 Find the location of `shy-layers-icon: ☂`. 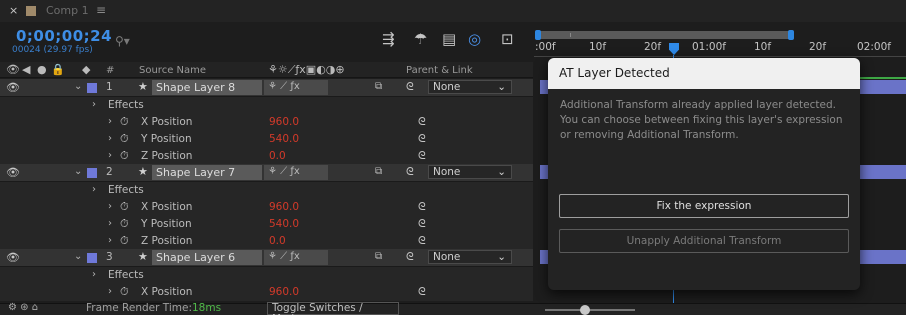

shy-layers-icon: ☂ is located at coordinates (420, 39).